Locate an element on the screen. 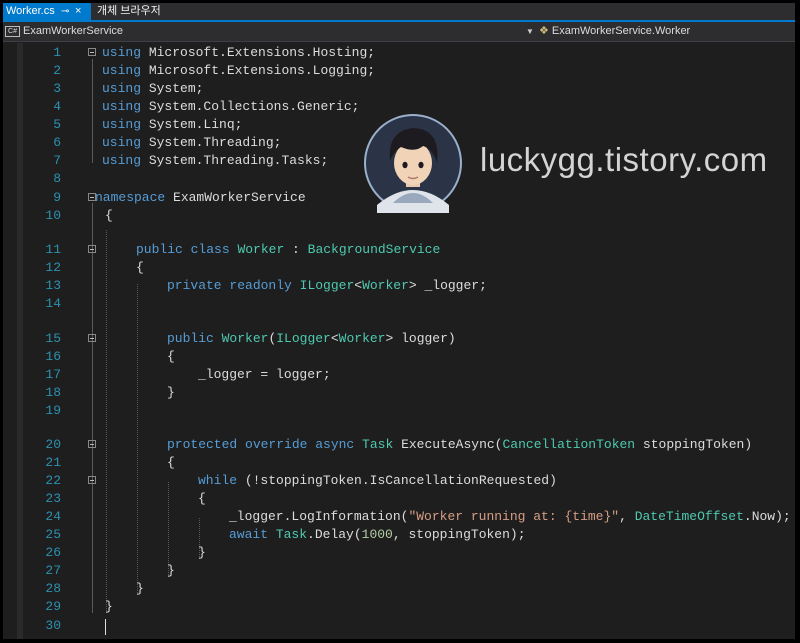 This screenshot has width=800, height=643. code-line: 29} is located at coordinates (79, 606).